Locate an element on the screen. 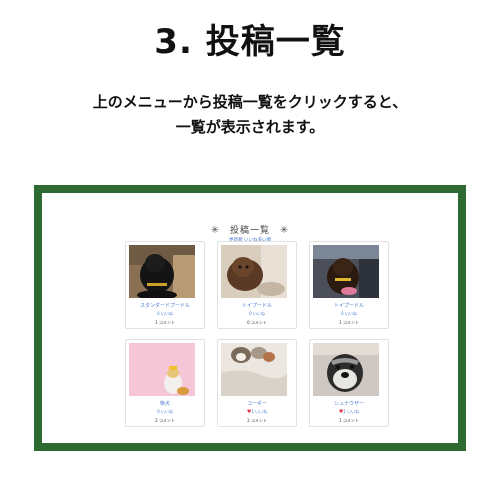 Image resolution: width=500 pixels, height=500 pixels. brown-toy-poodle-image is located at coordinates (254, 271).